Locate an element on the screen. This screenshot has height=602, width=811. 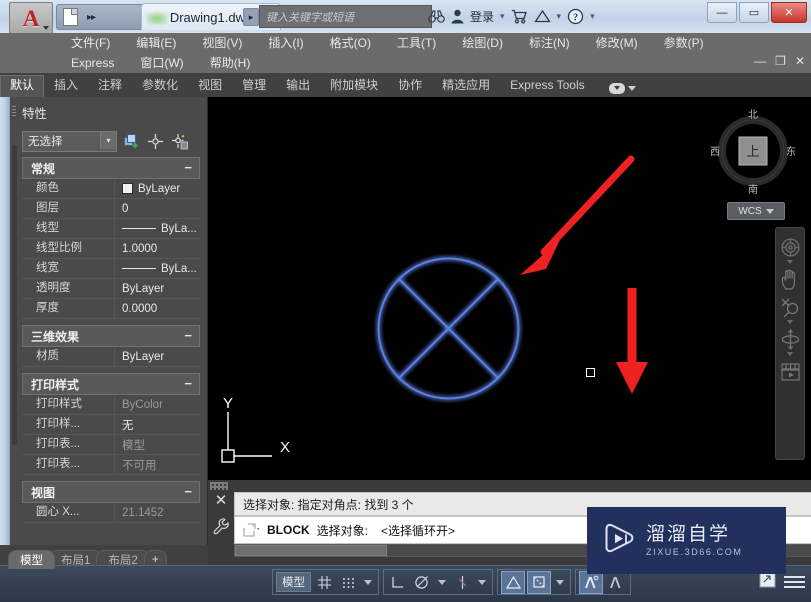
menu-item-modify: 修改(M) is located at coordinates (617, 43).